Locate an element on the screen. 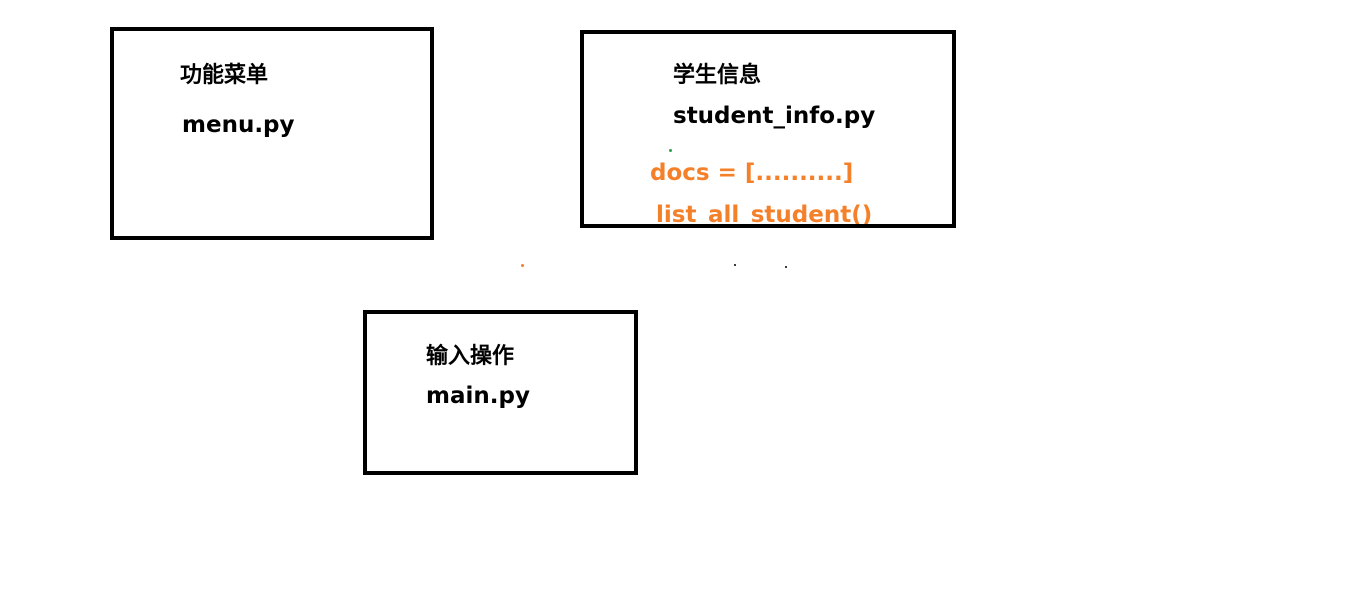 The width and height of the screenshot is (1358, 600). student-info-module-file: student_info.py is located at coordinates (774, 116).